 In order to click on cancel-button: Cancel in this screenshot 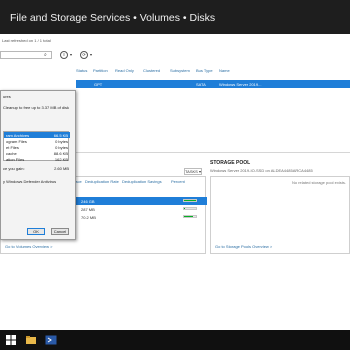, I will do `click(60, 231)`.